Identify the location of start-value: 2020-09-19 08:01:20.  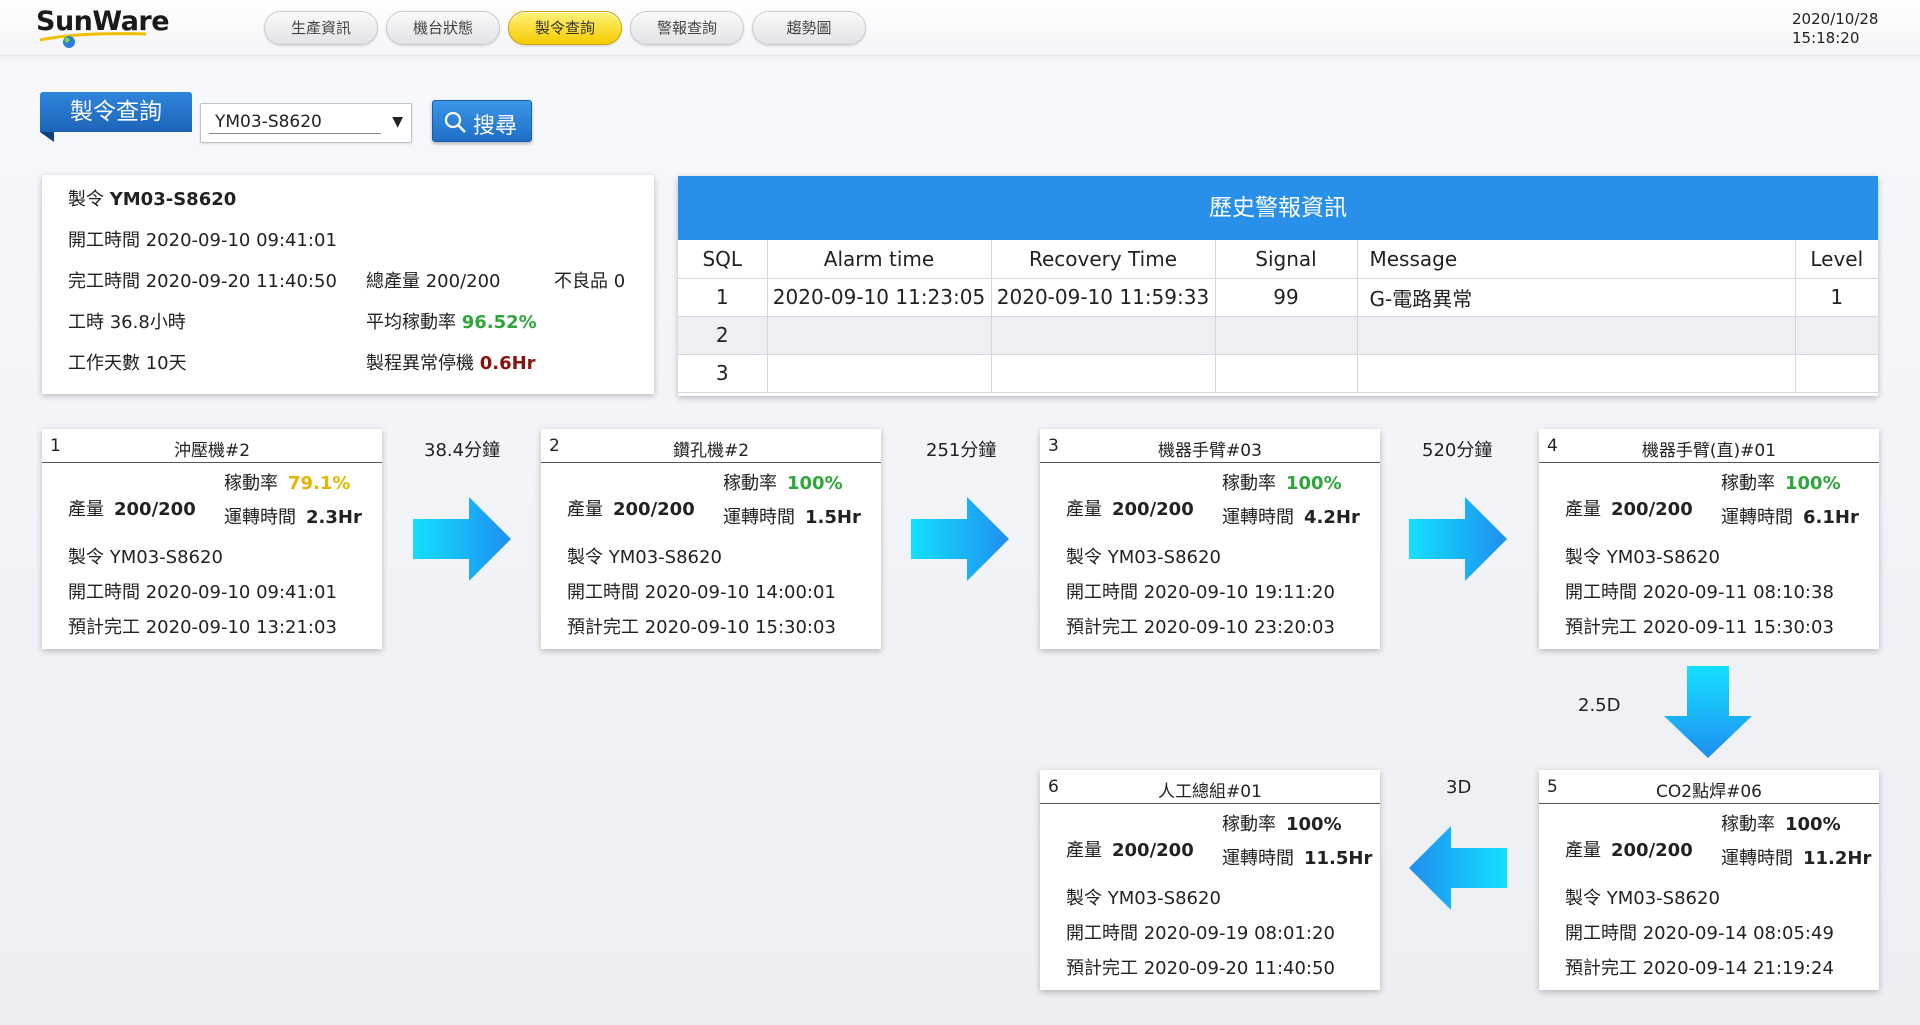
(1239, 933).